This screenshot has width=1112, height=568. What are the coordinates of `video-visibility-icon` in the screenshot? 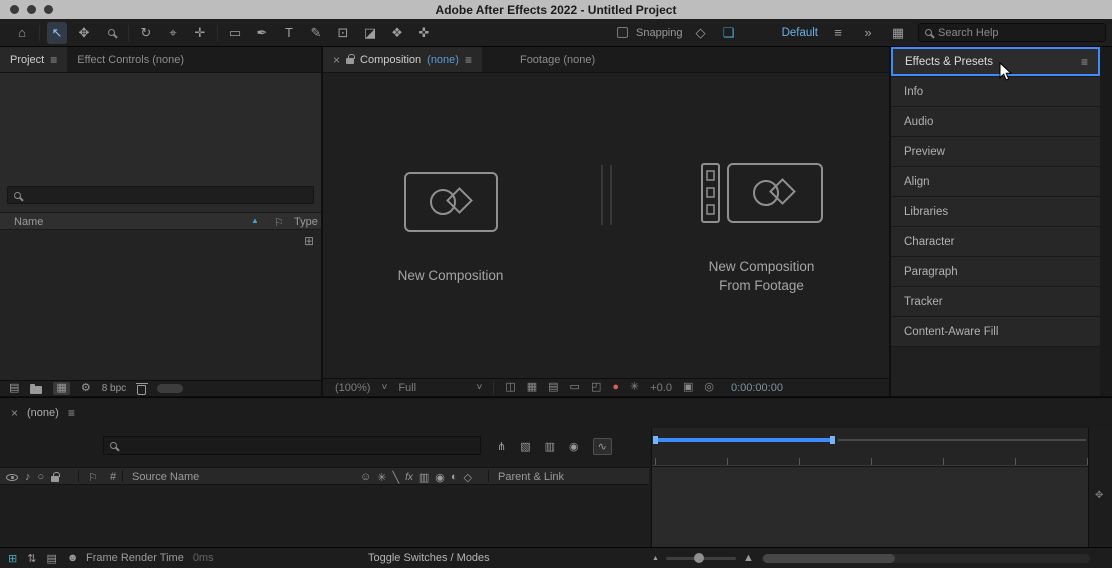 It's located at (12, 477).